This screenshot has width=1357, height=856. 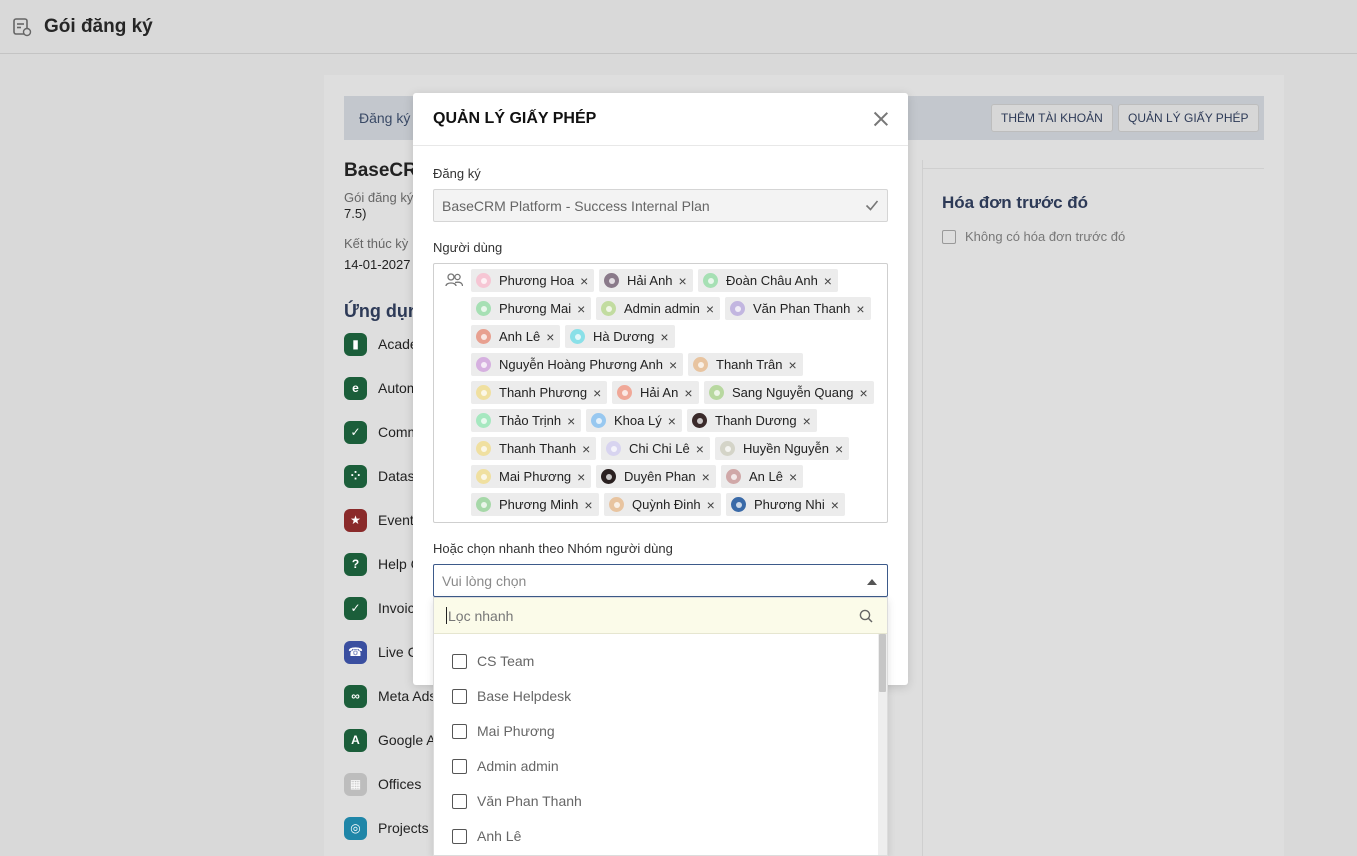 What do you see at coordinates (503, 731) in the screenshot?
I see `group-option: Mai Phương` at bounding box center [503, 731].